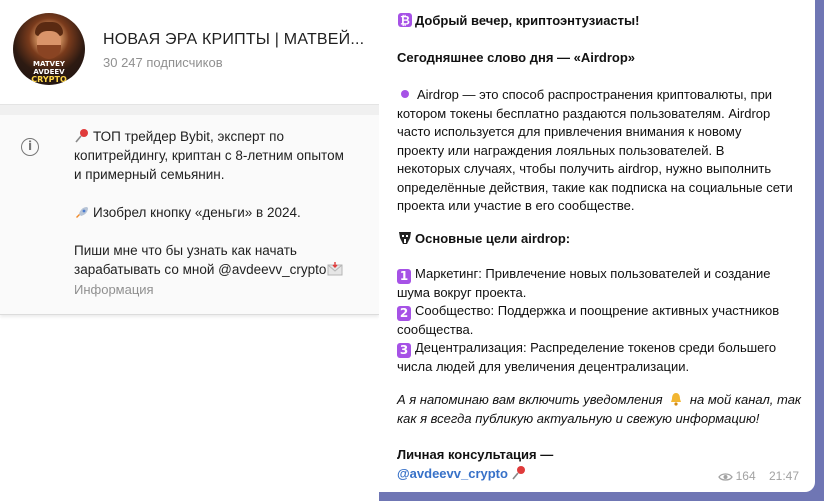 Image resolution: width=824 pixels, height=501 pixels. What do you see at coordinates (758, 476) in the screenshot?
I see `message-meta: 164 21:47` at bounding box center [758, 476].